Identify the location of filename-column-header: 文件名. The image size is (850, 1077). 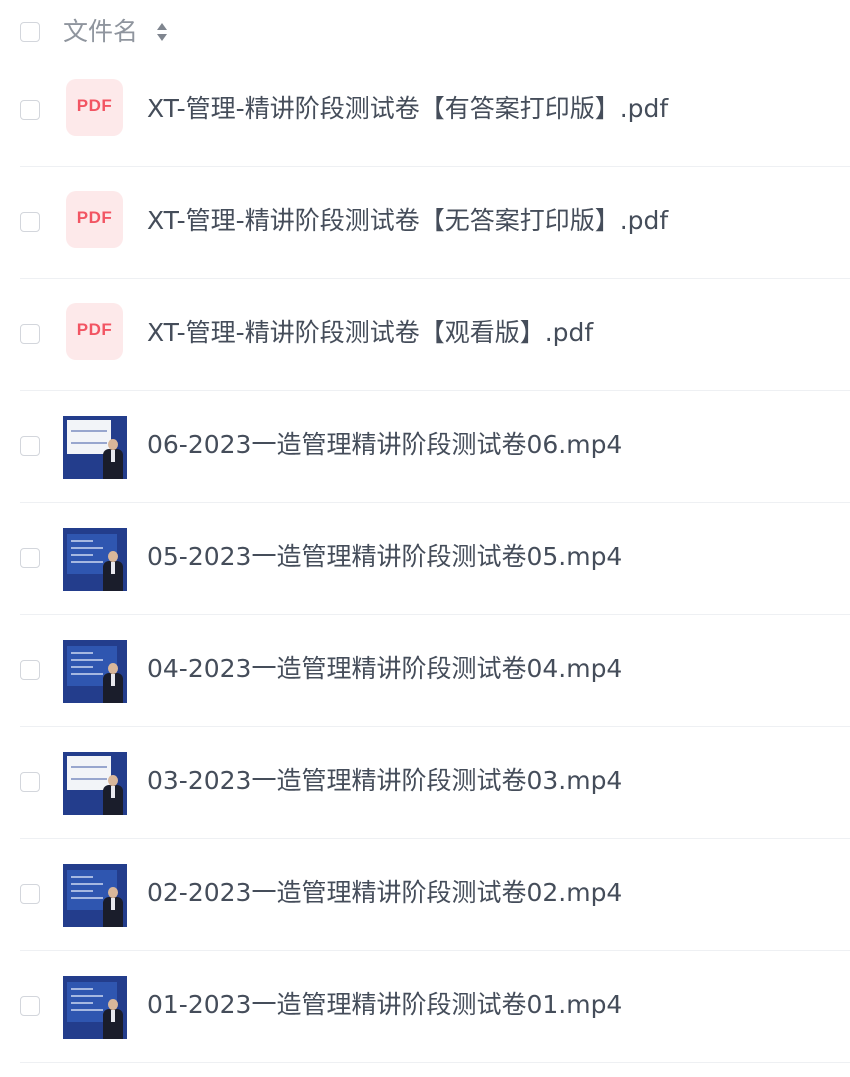
(100, 32).